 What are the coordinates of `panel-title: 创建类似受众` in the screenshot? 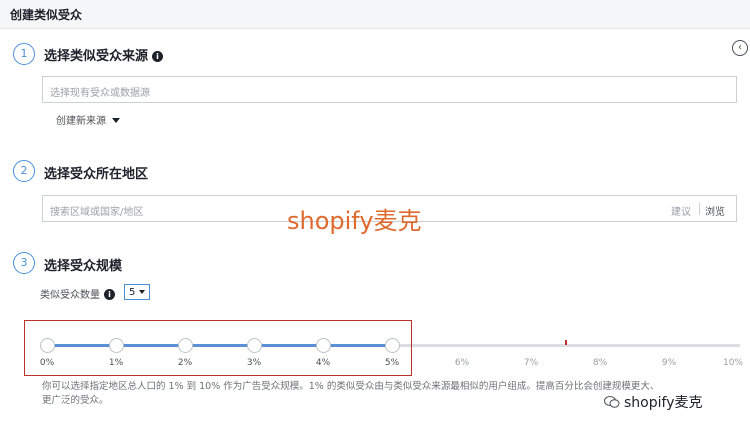 It's located at (46, 15).